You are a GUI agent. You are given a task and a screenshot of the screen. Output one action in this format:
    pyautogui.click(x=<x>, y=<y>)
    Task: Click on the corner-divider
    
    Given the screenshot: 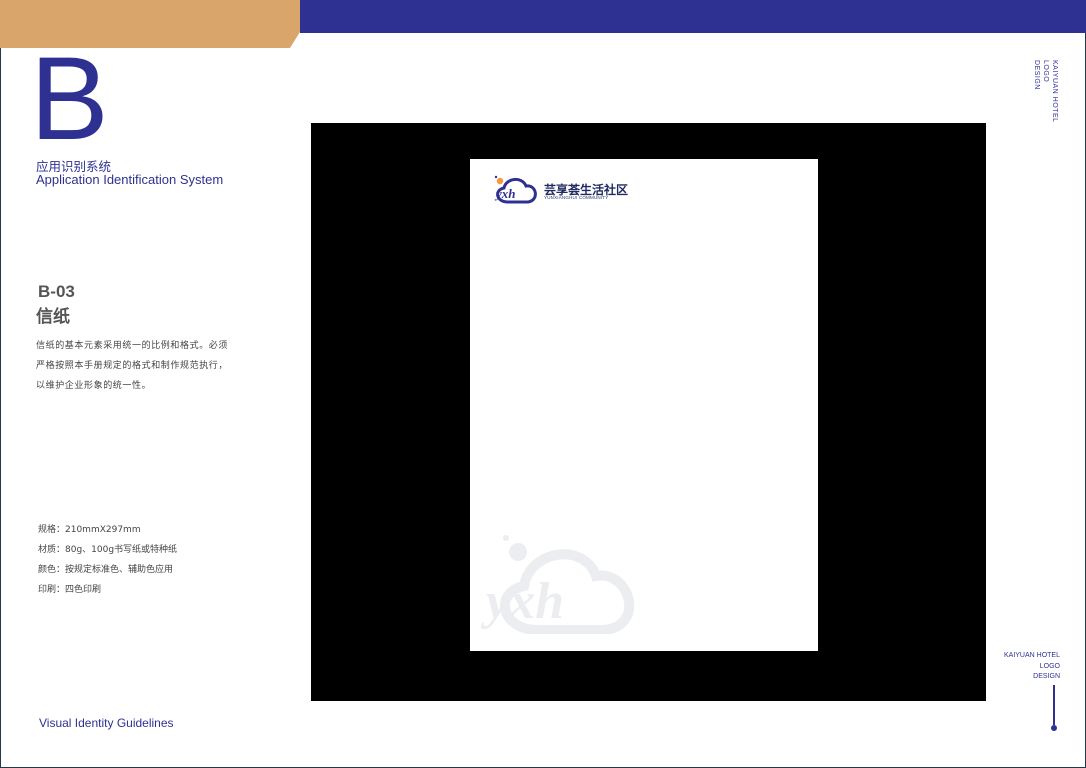 What is the action you would take?
    pyautogui.click(x=1054, y=705)
    